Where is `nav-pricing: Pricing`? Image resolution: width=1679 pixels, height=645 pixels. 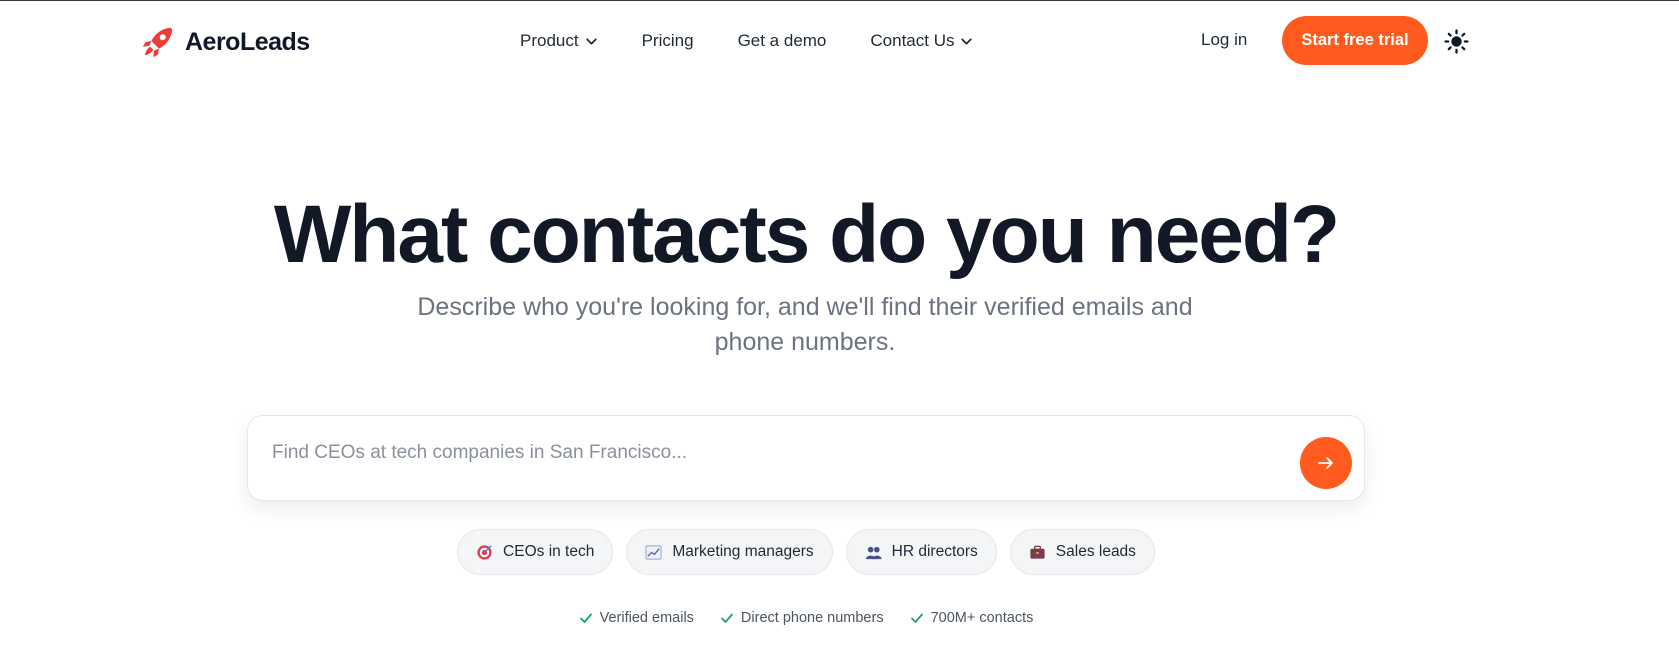
nav-pricing: Pricing is located at coordinates (668, 41).